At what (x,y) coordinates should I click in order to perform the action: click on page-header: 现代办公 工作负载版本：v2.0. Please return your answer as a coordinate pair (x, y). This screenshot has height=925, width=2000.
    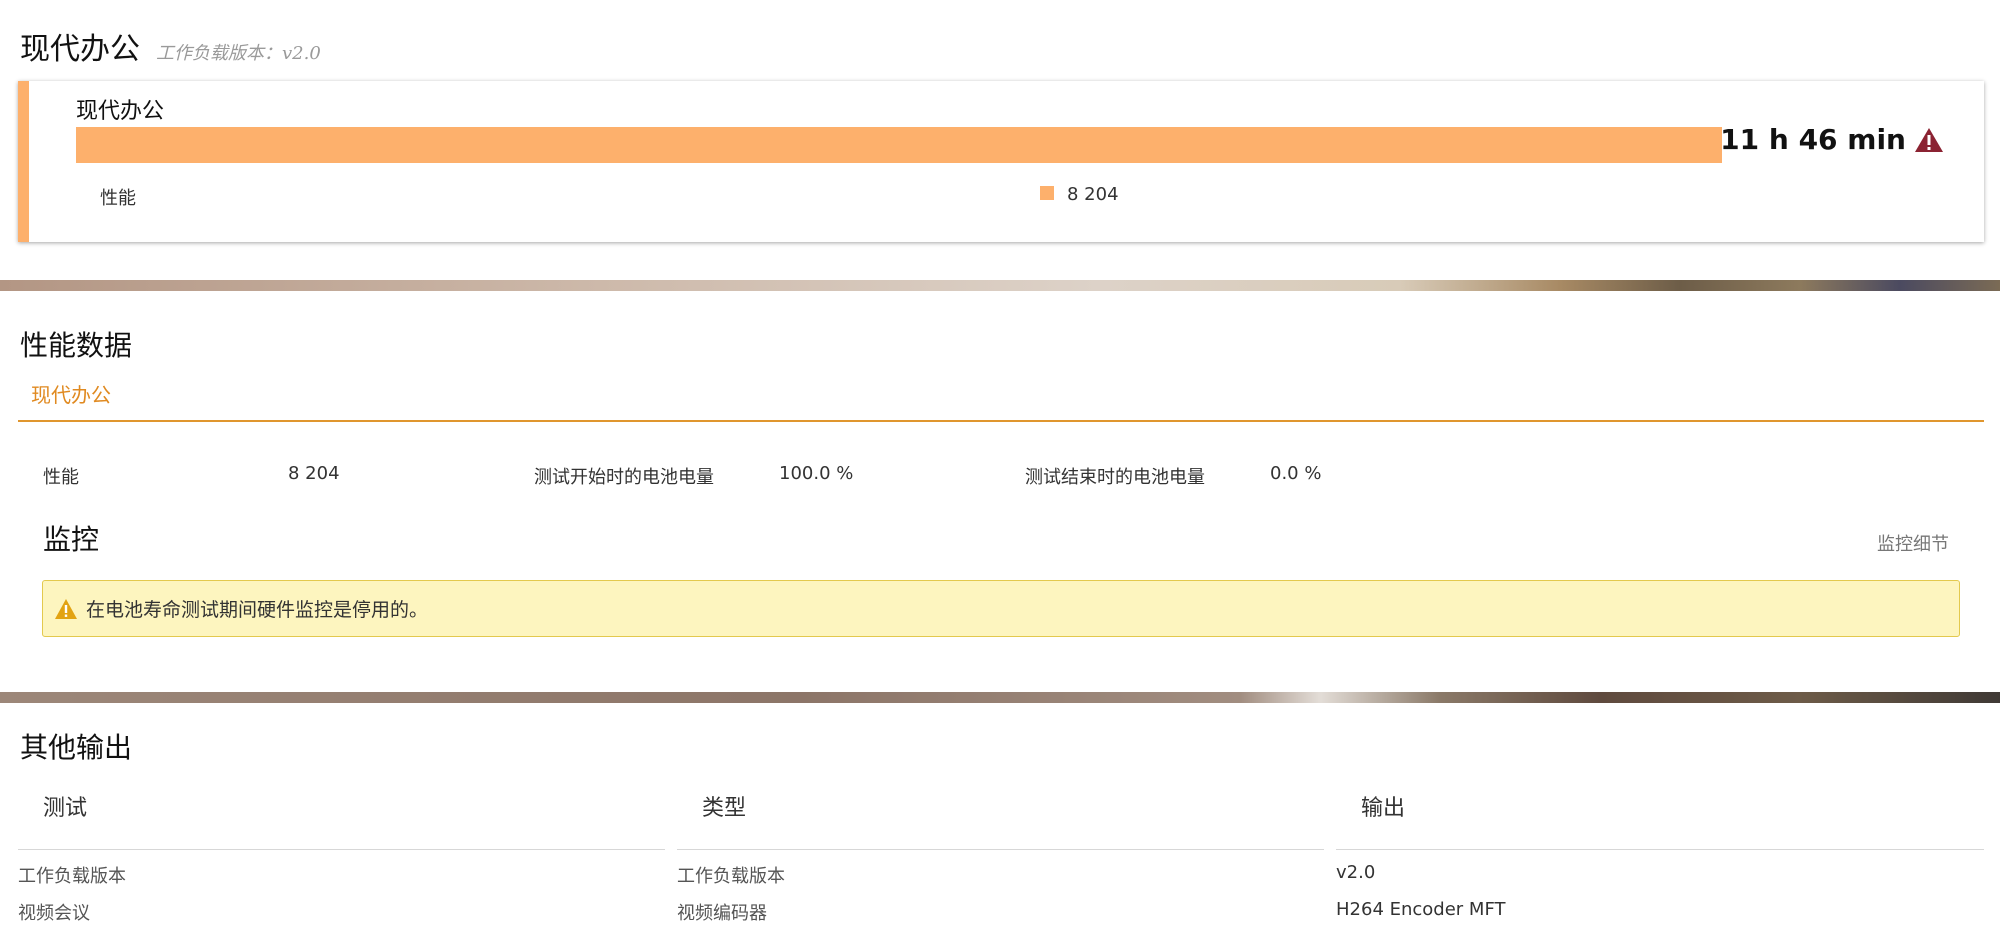
    Looking at the image, I should click on (170, 46).